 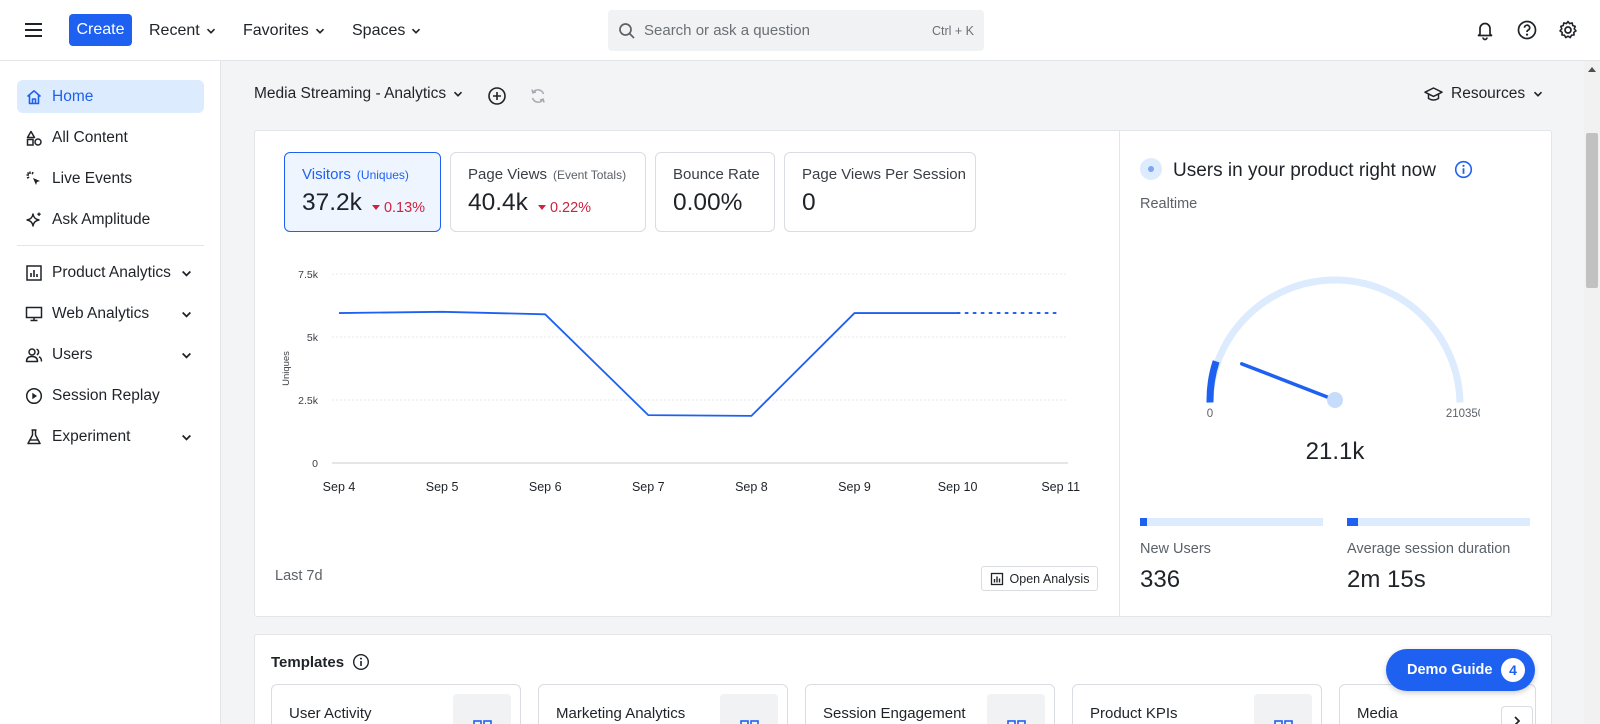 What do you see at coordinates (110, 178) in the screenshot?
I see `sidebar-item-live-events: Live Events` at bounding box center [110, 178].